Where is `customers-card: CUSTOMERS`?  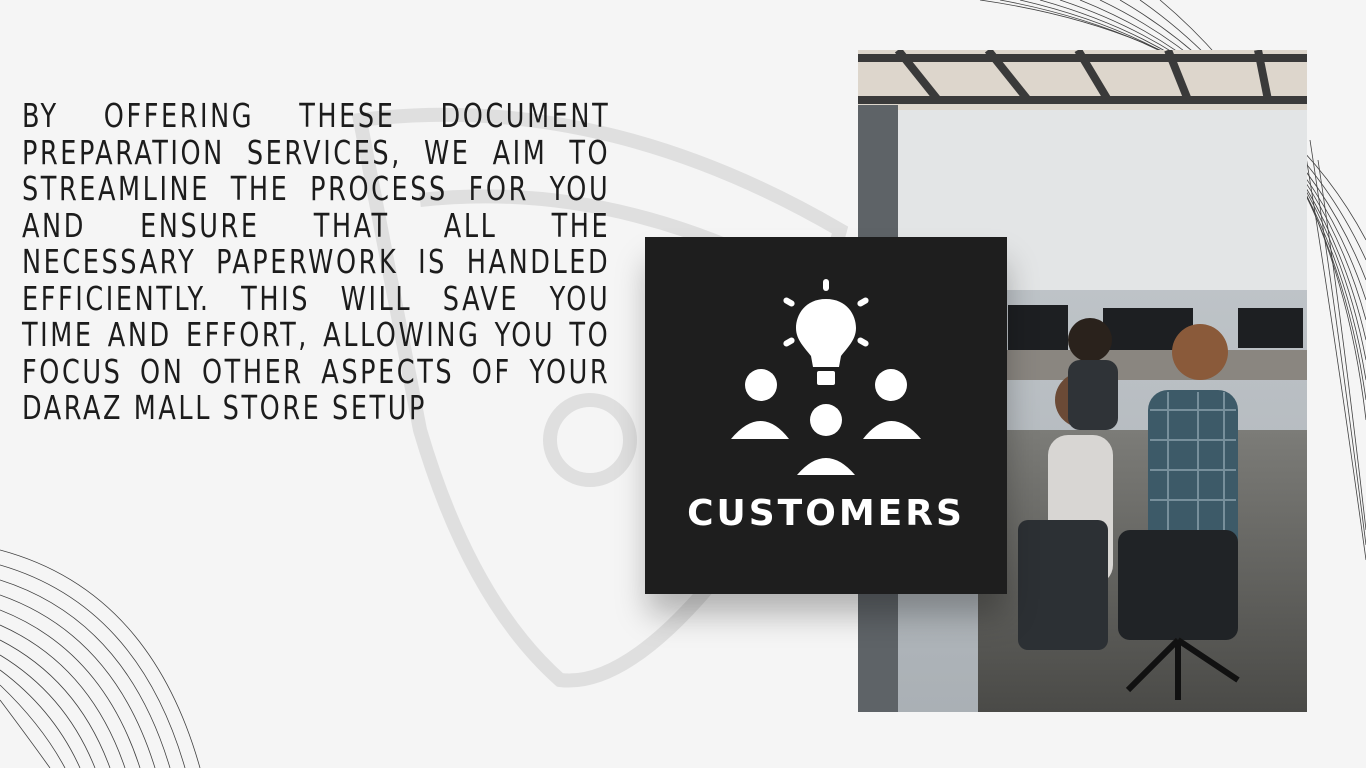 customers-card: CUSTOMERS is located at coordinates (826, 415).